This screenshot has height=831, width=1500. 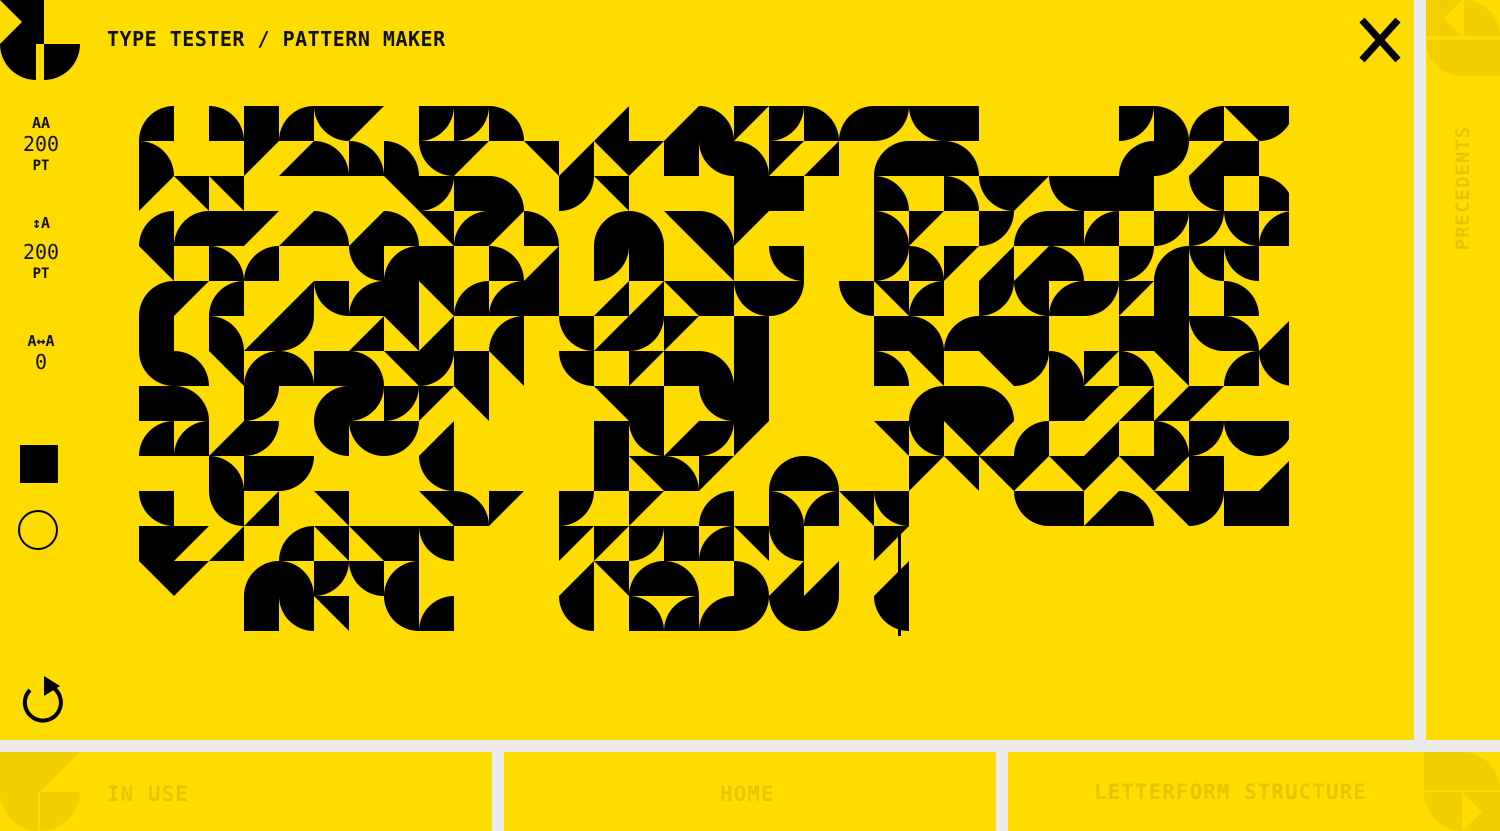 I want to click on reset-icon, so click(x=41, y=699).